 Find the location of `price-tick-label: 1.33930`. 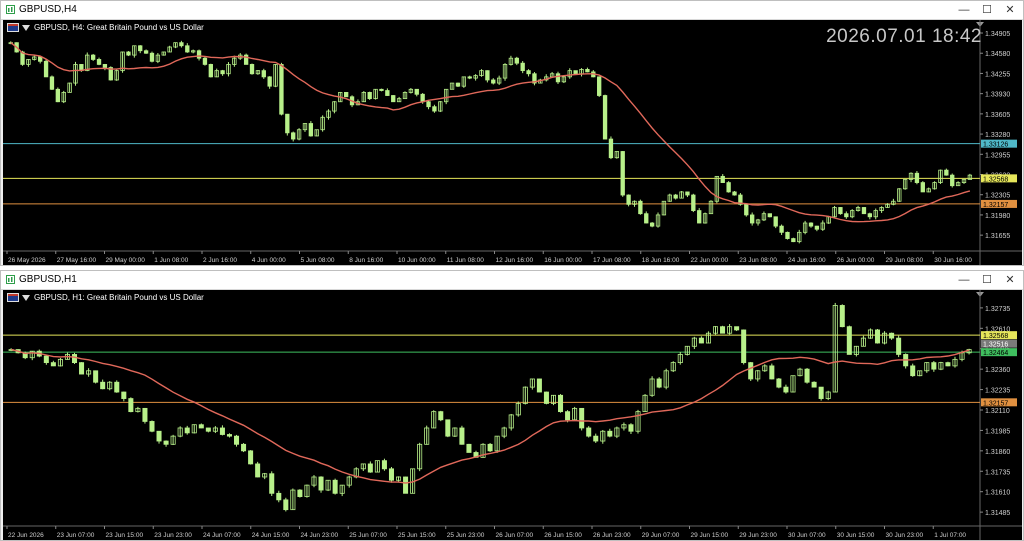

price-tick-label: 1.33930 is located at coordinates (997, 95).